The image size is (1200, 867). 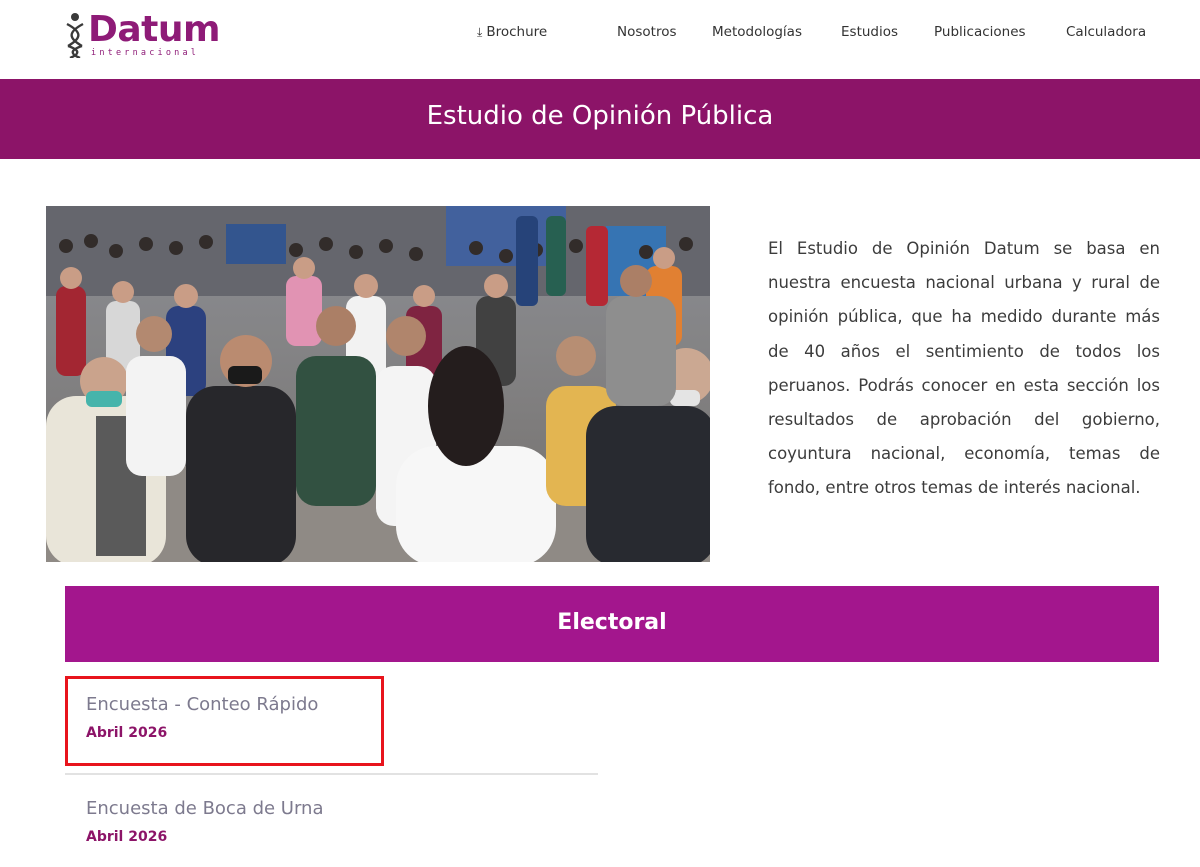 I want to click on list-item: Encuesta de Boca de Urna Abril 2026, so click(x=326, y=821).